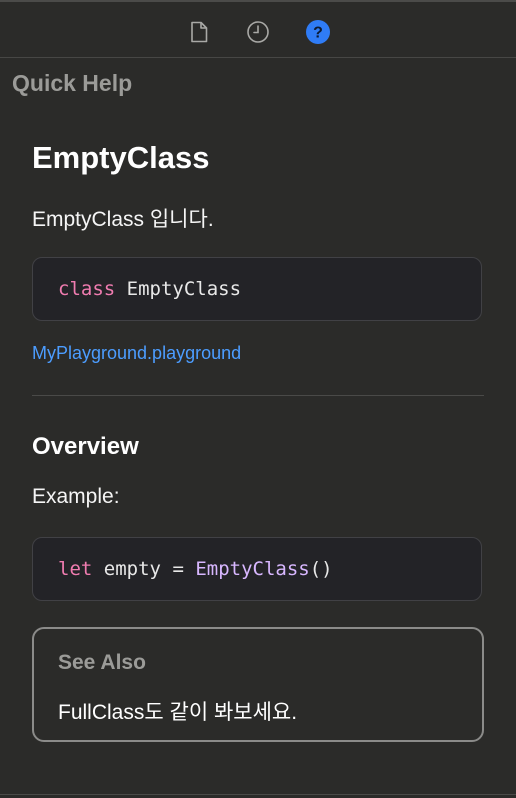 The height and width of the screenshot is (798, 516). Describe the element at coordinates (121, 157) in the screenshot. I see `symbol-name: EmptyClass` at that location.